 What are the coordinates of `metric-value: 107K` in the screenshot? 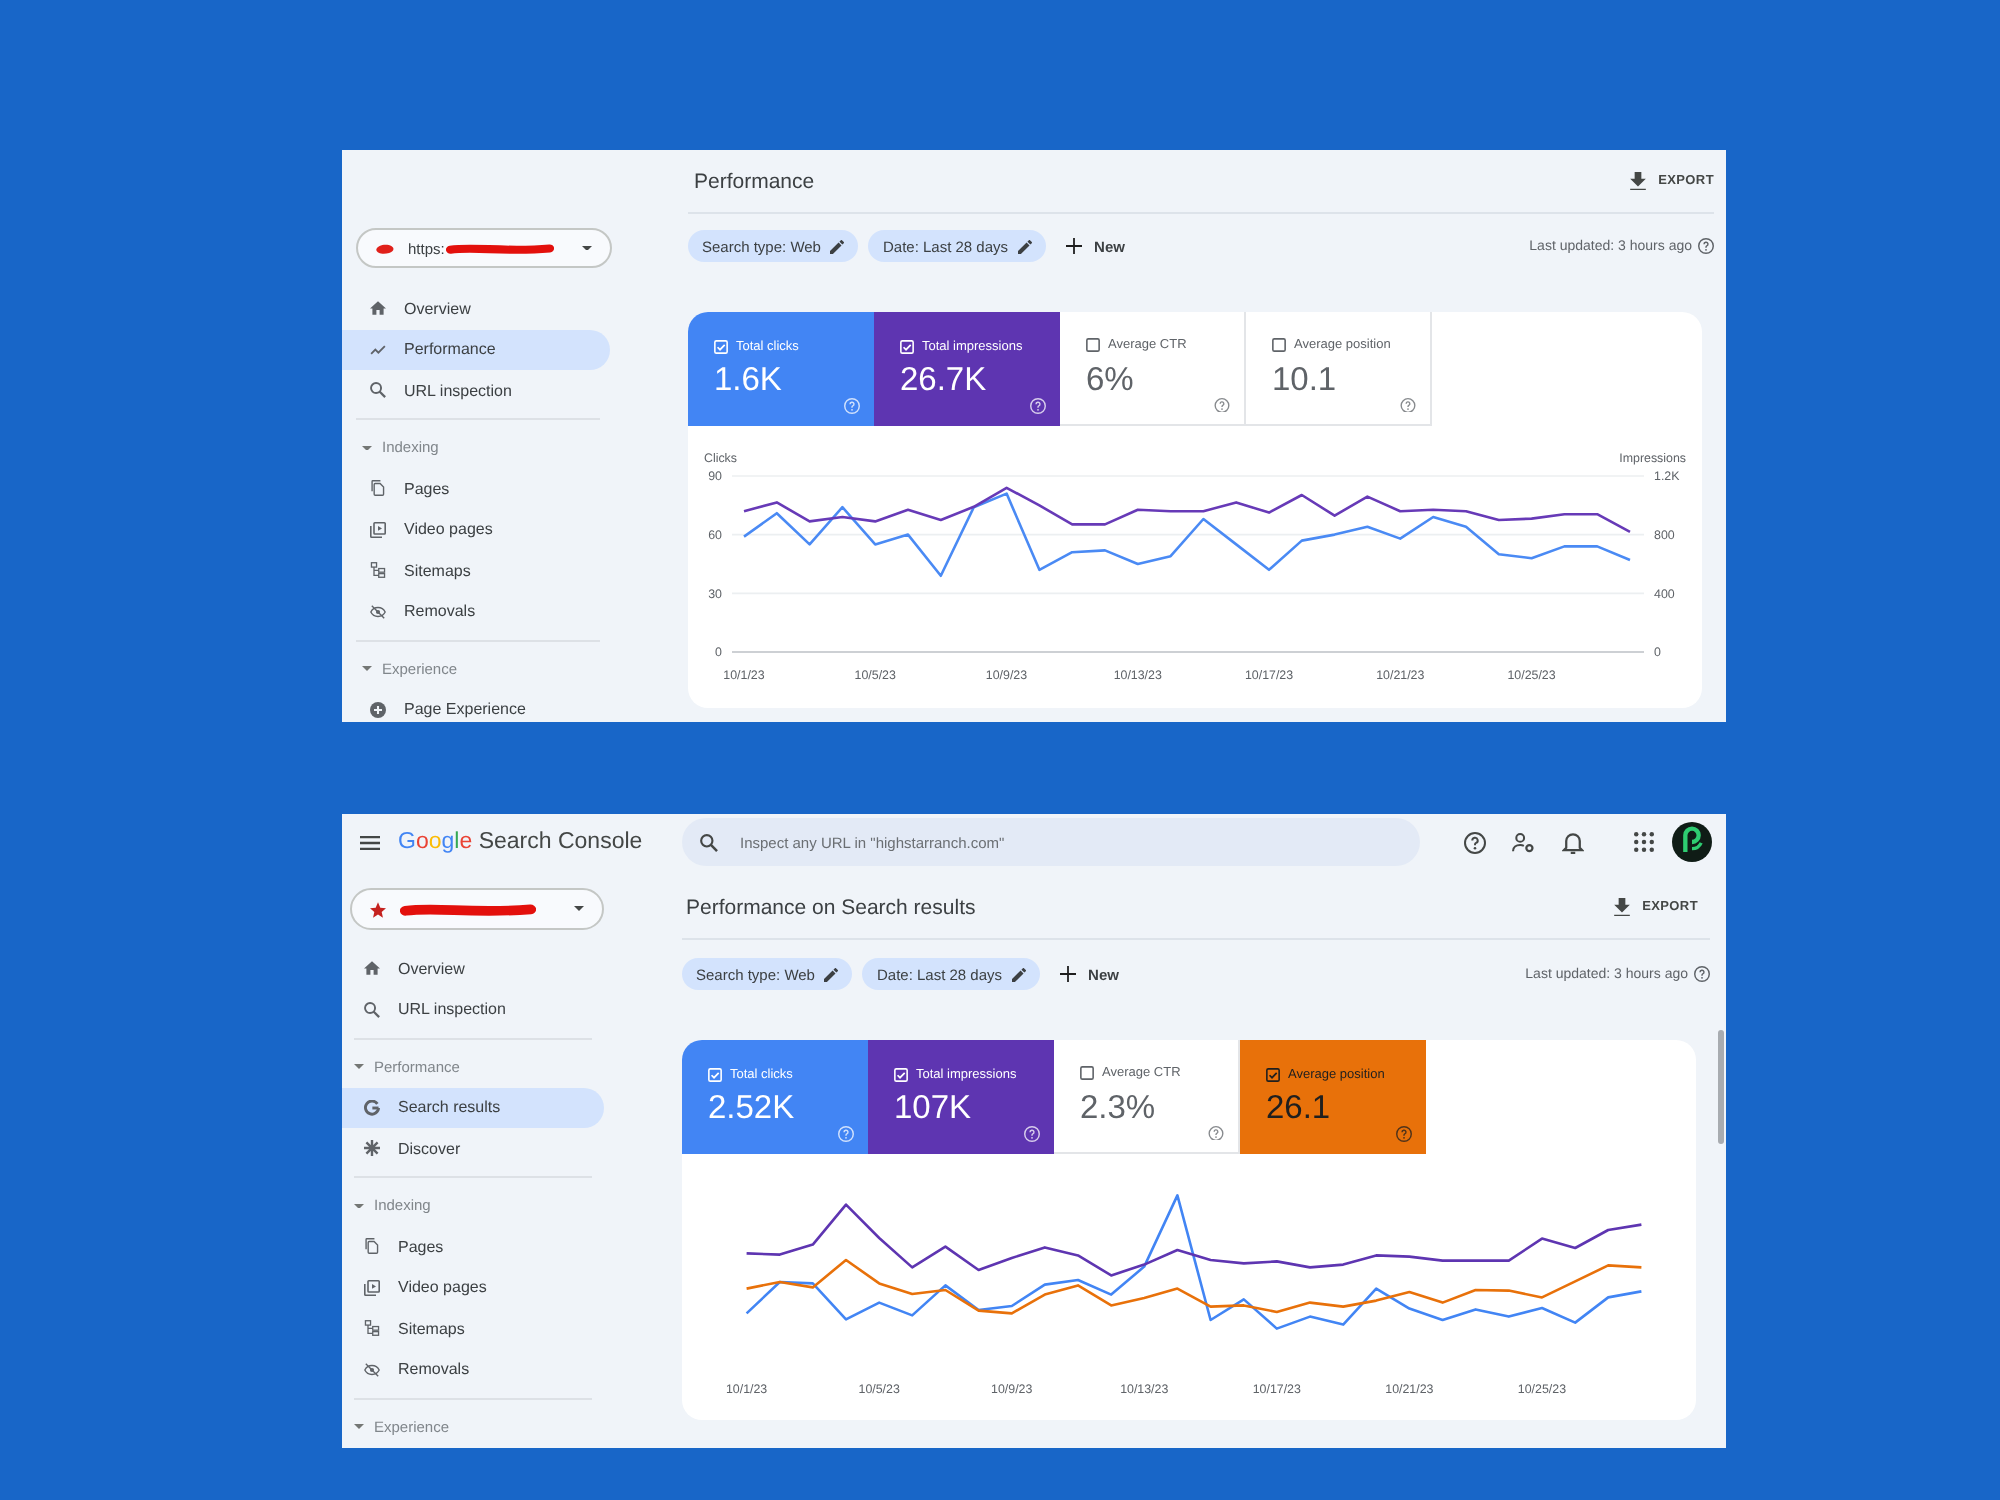 It's located at (934, 1108).